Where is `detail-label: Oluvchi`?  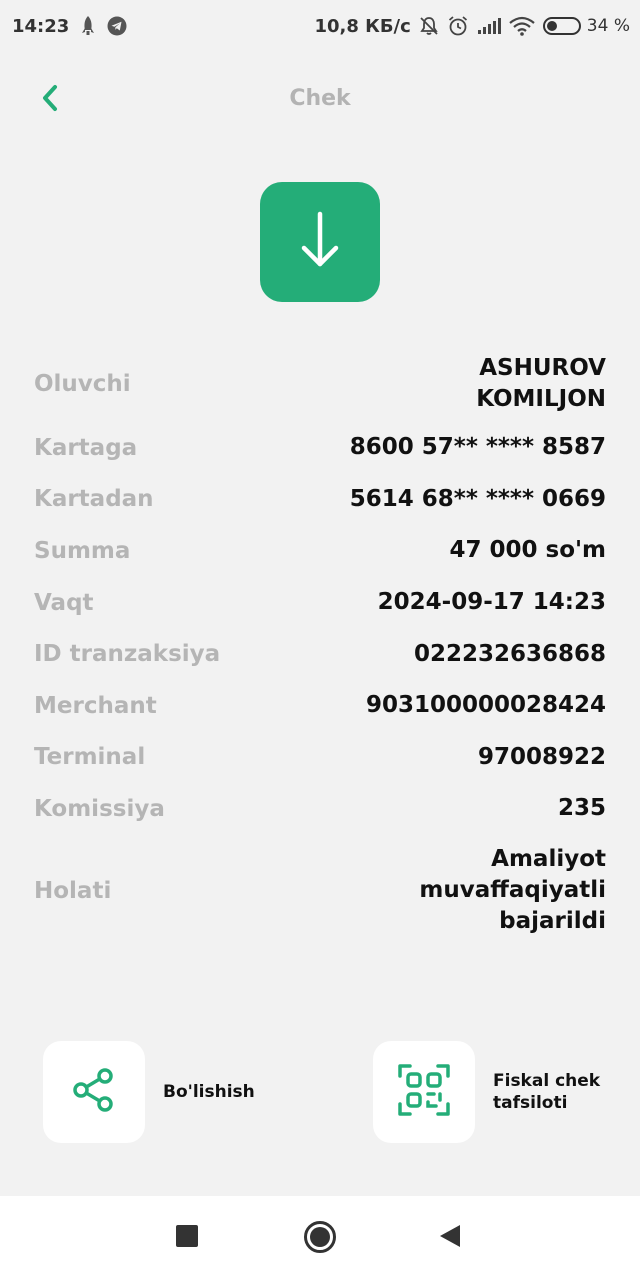
detail-label: Oluvchi is located at coordinates (82, 384).